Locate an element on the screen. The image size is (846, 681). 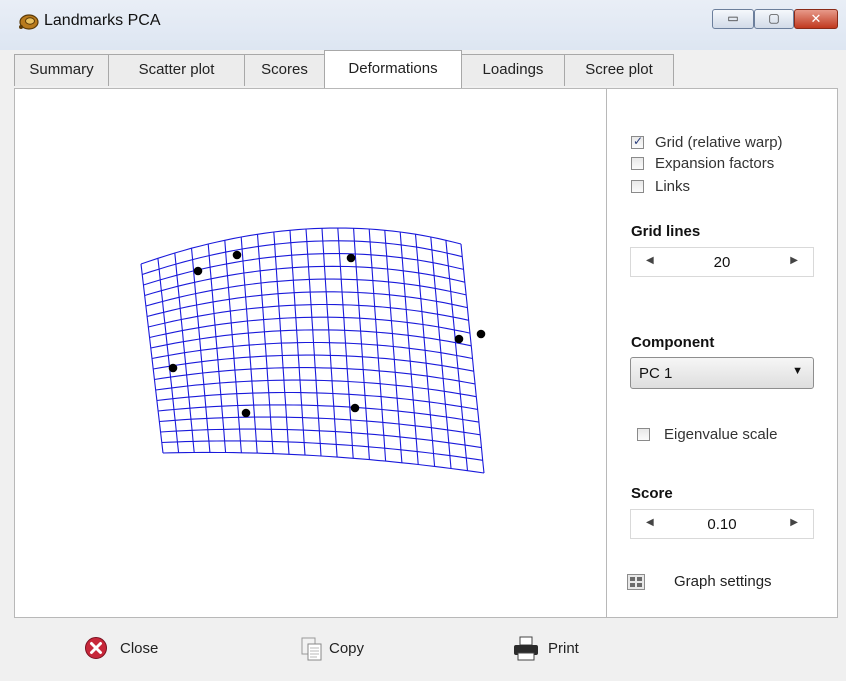
graph-settings-link: Graph settings is located at coordinates (723, 581).